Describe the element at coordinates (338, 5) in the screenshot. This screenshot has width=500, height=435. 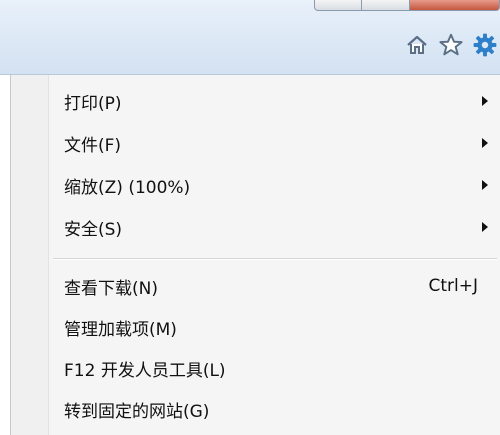
I see `minimize-button` at that location.